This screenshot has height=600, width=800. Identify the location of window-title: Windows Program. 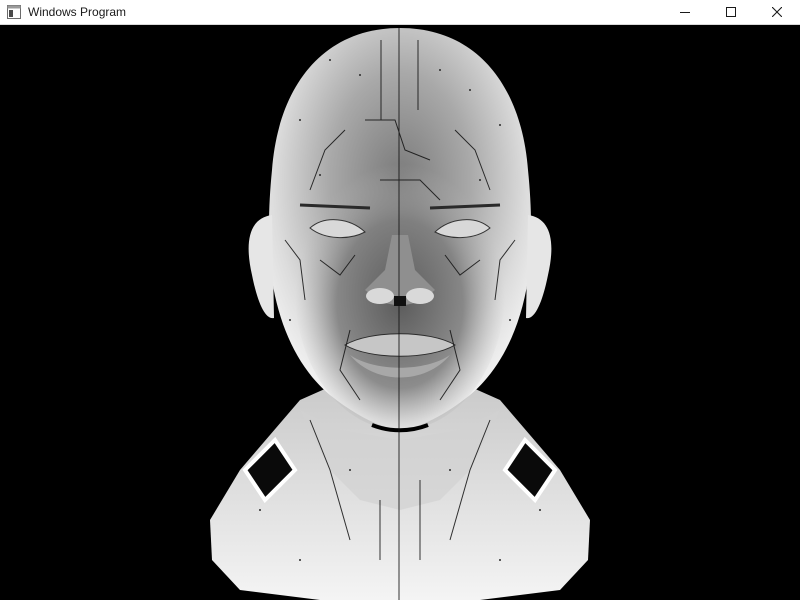
(77, 12).